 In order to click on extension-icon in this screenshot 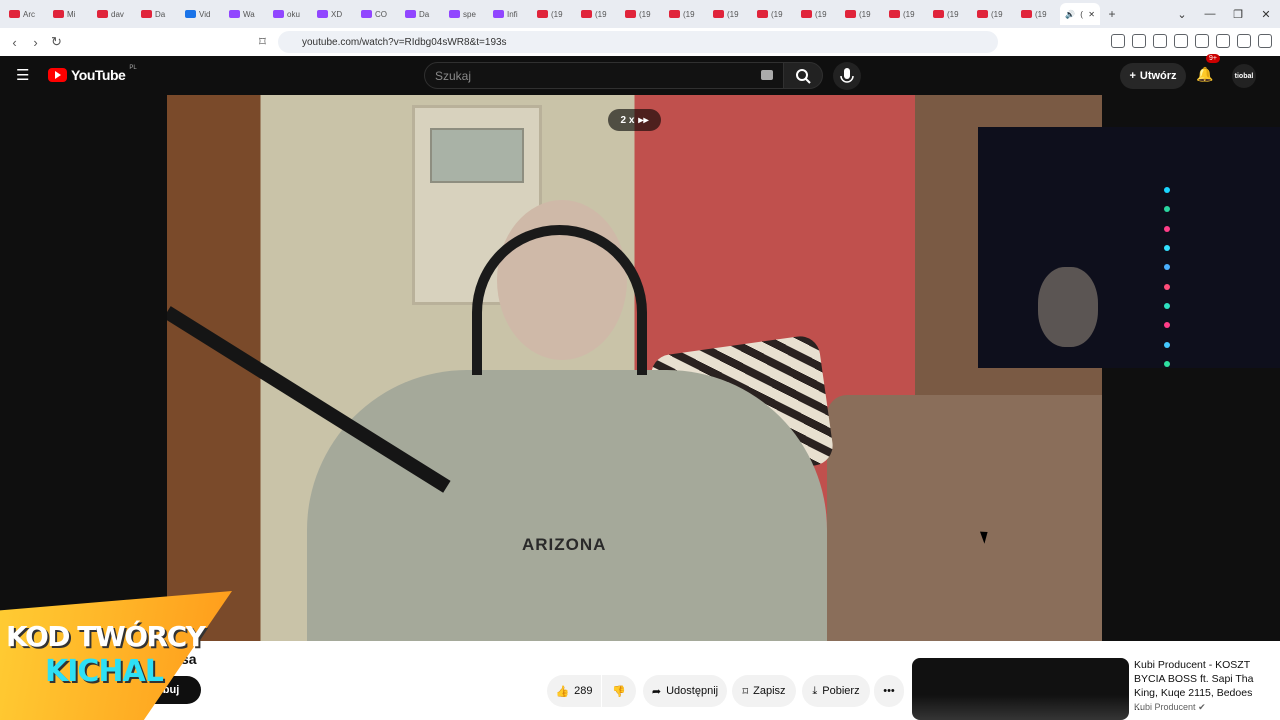, I will do `click(1139, 41)`.